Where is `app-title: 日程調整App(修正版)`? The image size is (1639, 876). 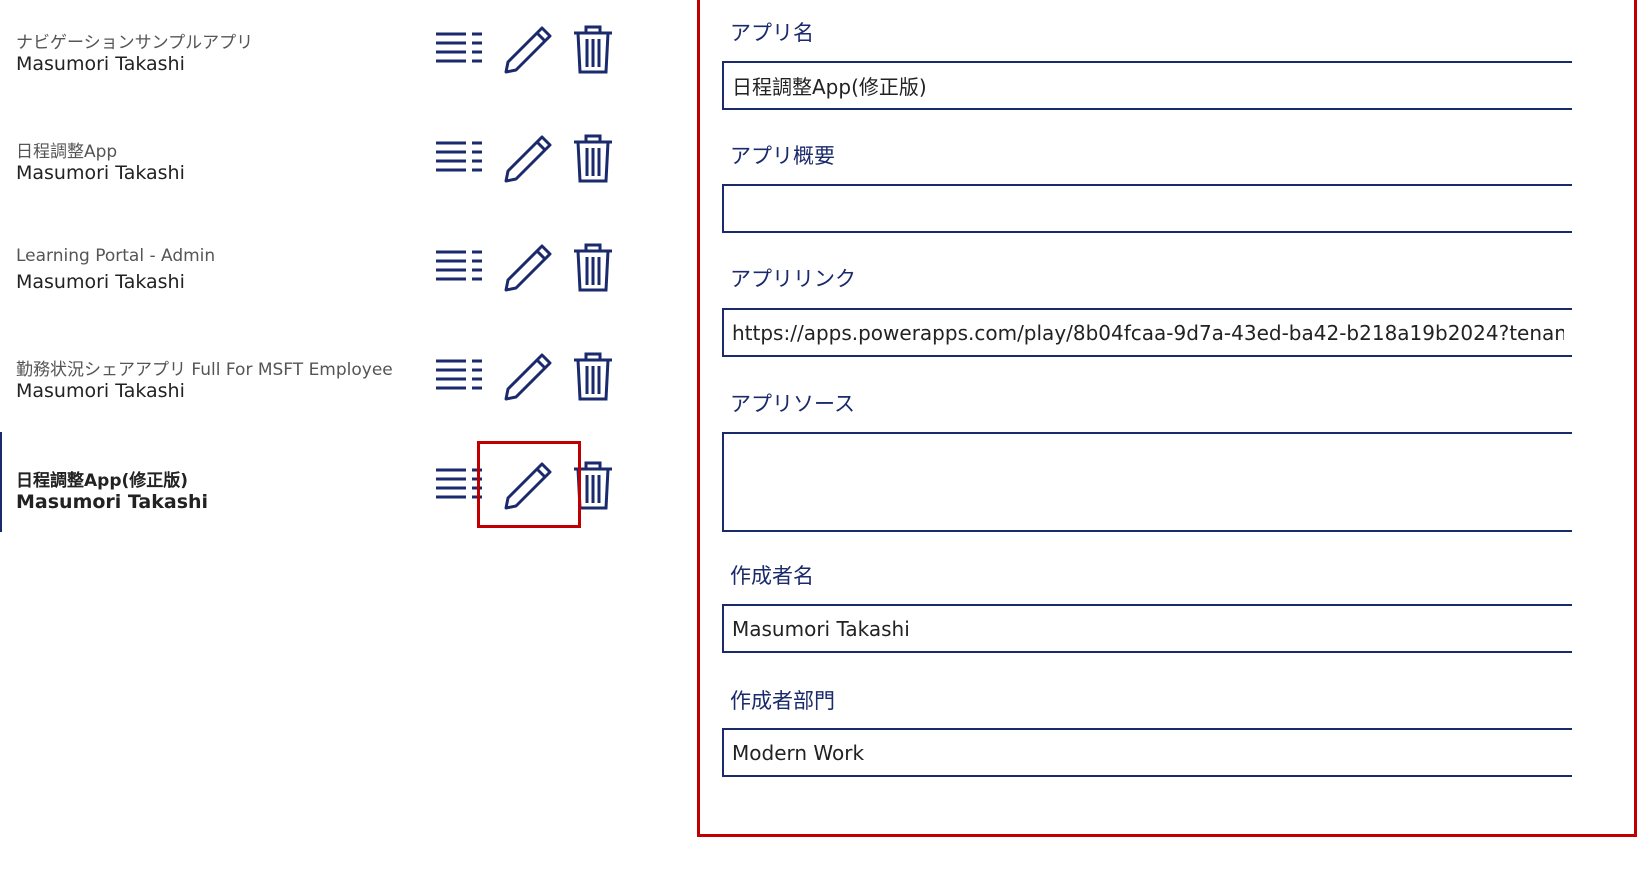 app-title: 日程調整App(修正版) is located at coordinates (102, 481).